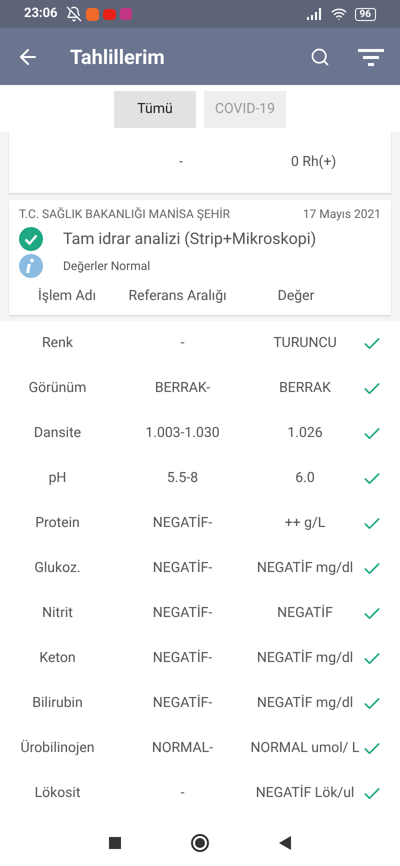  What do you see at coordinates (305, 613) in the screenshot?
I see `value-cell-text: NEGATİF` at bounding box center [305, 613].